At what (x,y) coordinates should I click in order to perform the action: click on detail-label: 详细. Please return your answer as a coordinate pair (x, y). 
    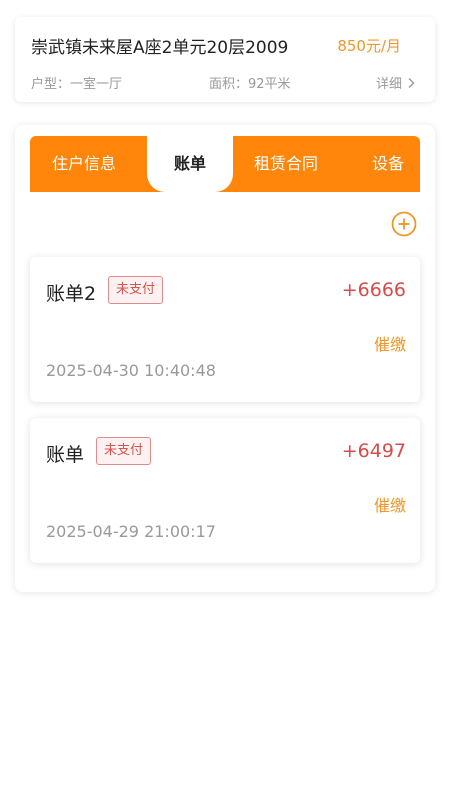
    Looking at the image, I should click on (388, 84).